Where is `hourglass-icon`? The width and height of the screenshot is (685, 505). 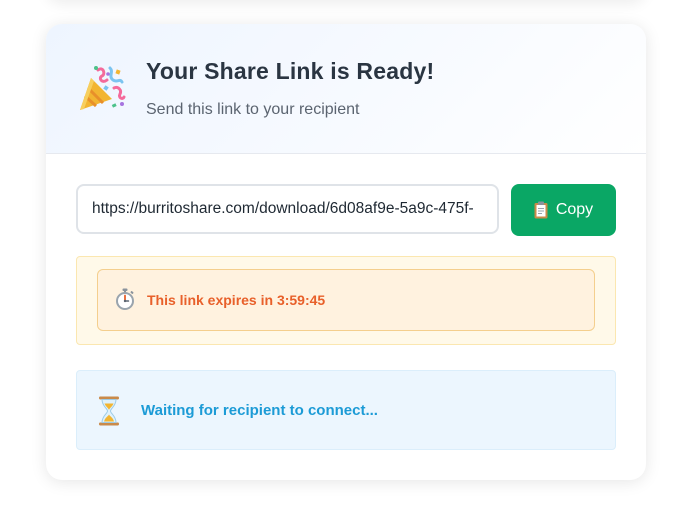
hourglass-icon is located at coordinates (109, 411).